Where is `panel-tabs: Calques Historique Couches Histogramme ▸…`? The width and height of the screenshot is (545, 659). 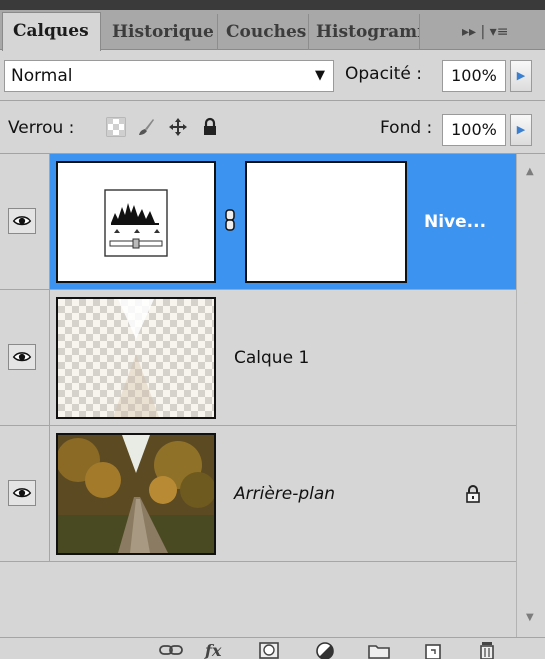
panel-tabs: Calques Historique Couches Histogramme ▸… is located at coordinates (272, 30).